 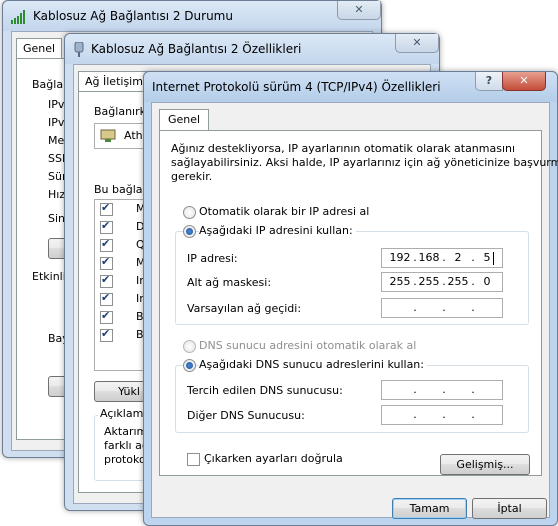 What do you see at coordinates (193, 459) in the screenshot?
I see `validate-checkbox` at bounding box center [193, 459].